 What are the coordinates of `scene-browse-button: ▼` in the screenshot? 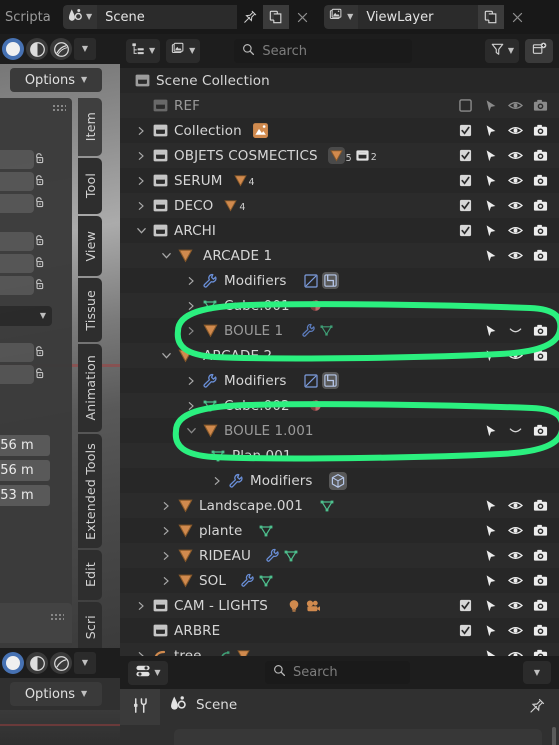 It's located at (80, 17).